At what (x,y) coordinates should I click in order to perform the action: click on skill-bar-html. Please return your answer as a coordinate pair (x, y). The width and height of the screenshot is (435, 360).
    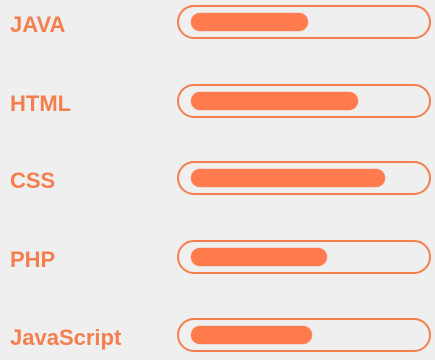
    Looking at the image, I should click on (304, 101).